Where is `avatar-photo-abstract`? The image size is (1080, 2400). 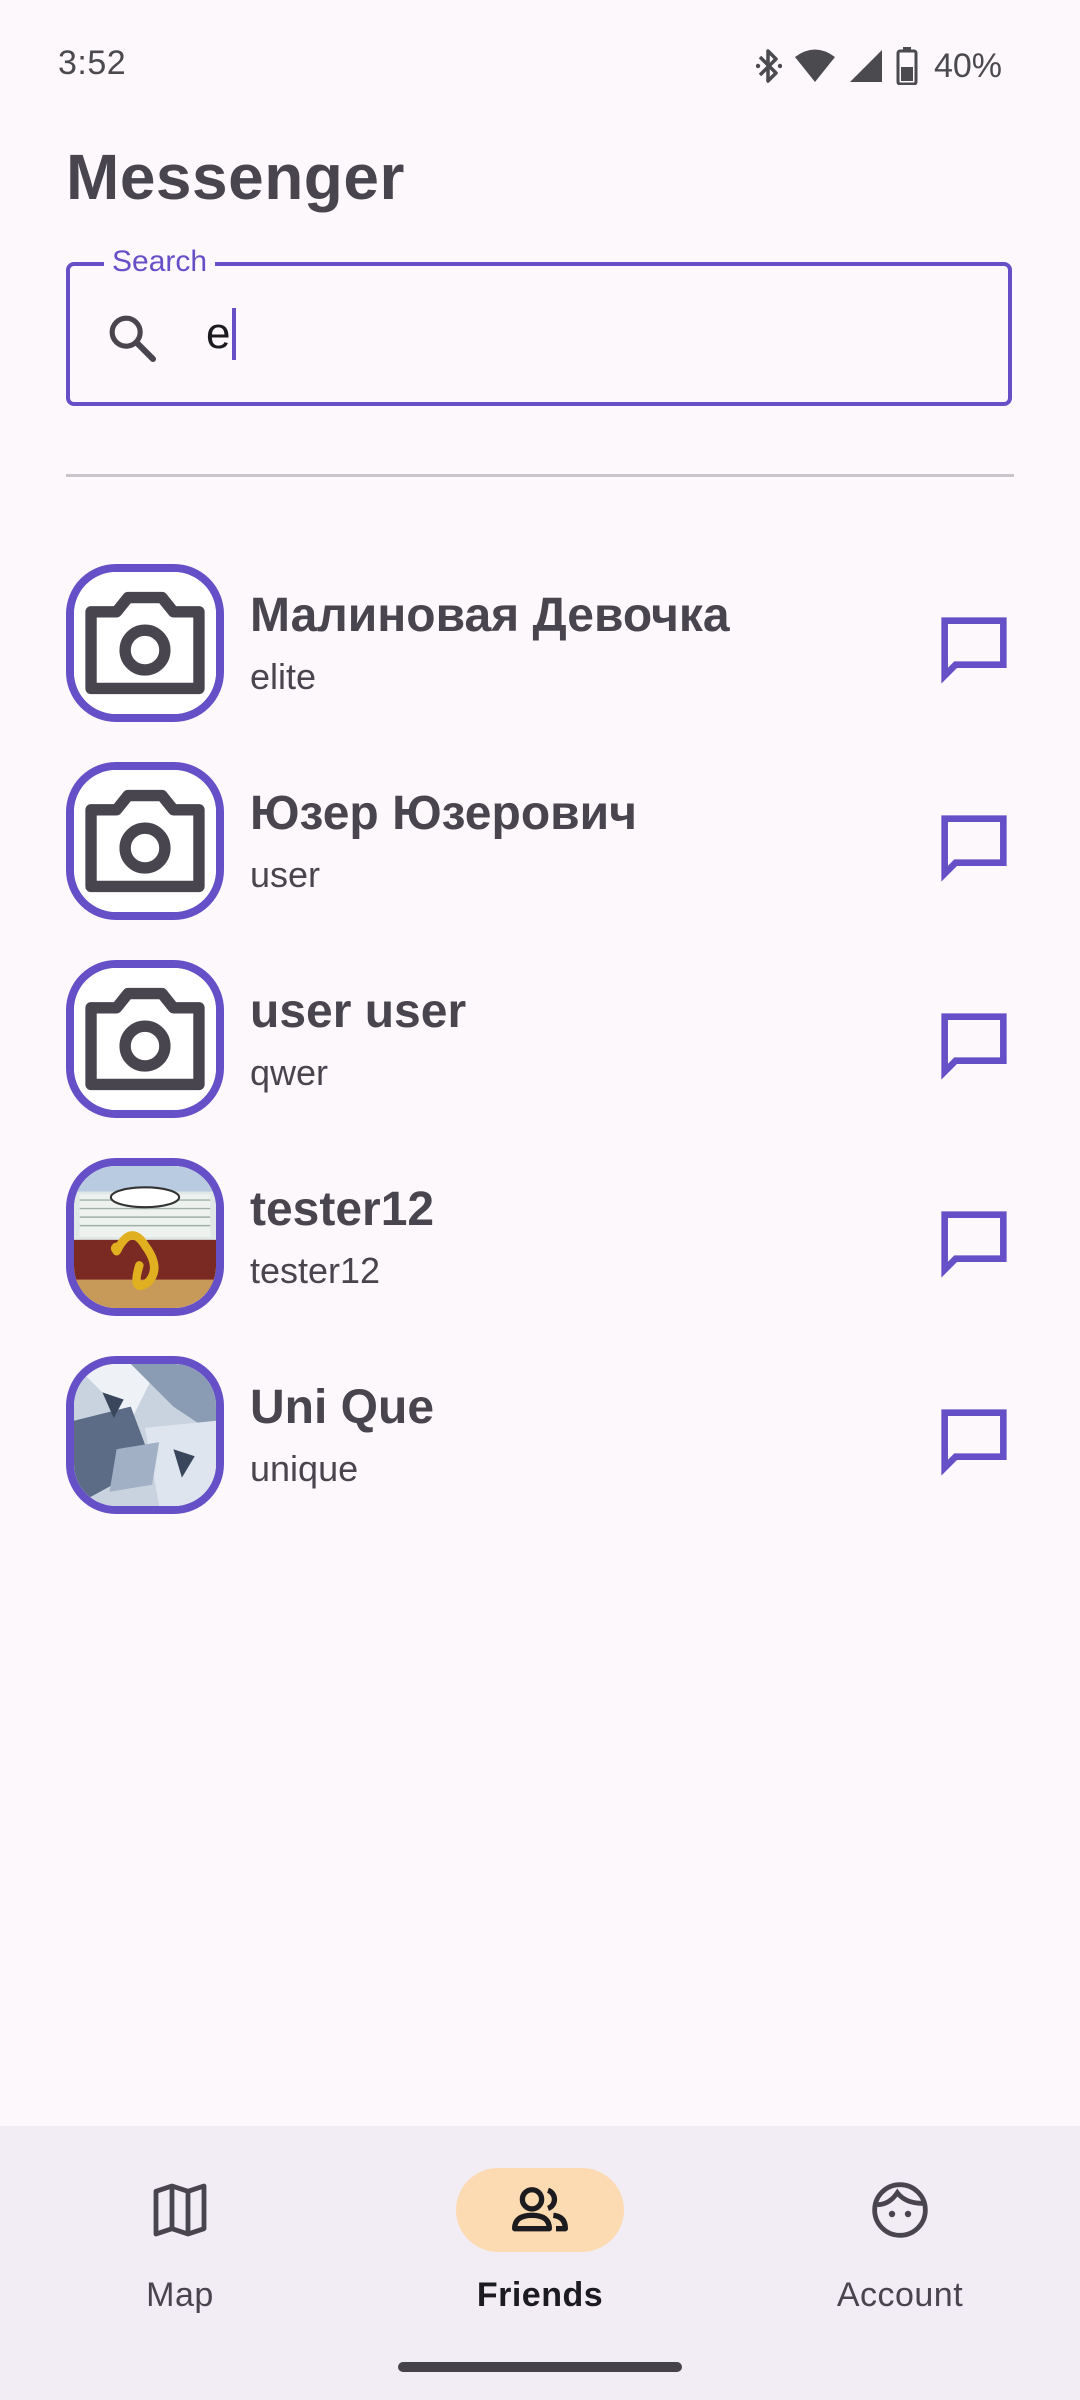
avatar-photo-abstract is located at coordinates (145, 1435).